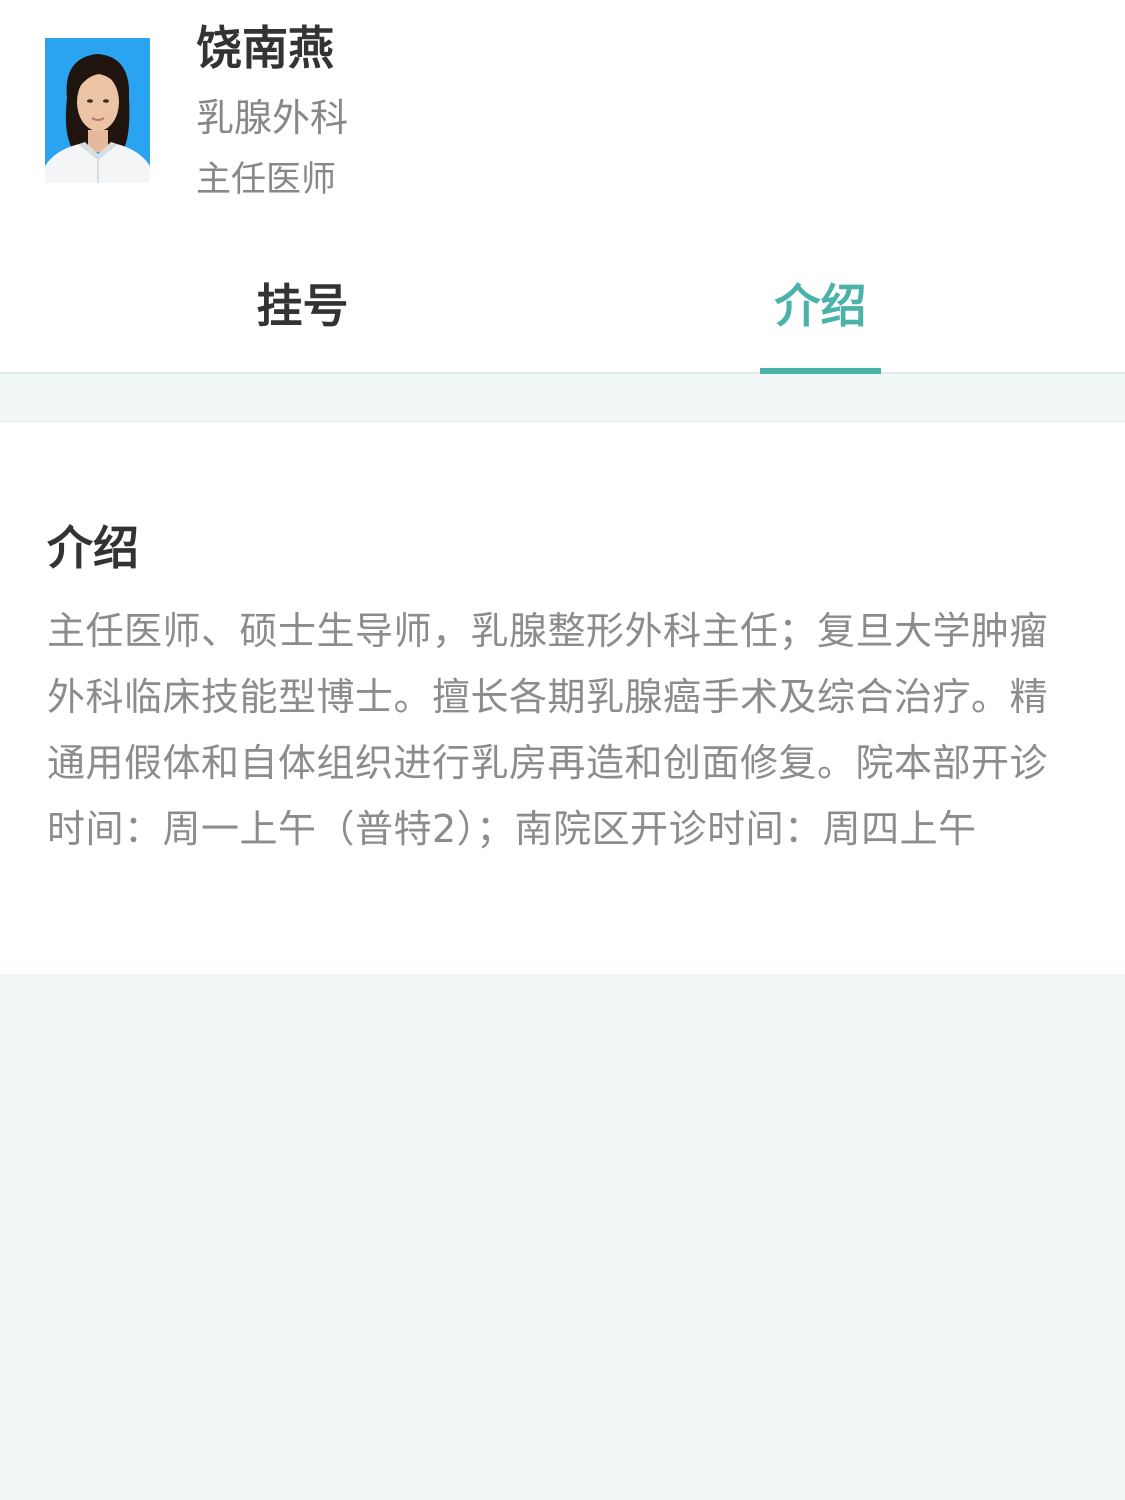  I want to click on tab-bar: 挂号 介绍, so click(562, 307).